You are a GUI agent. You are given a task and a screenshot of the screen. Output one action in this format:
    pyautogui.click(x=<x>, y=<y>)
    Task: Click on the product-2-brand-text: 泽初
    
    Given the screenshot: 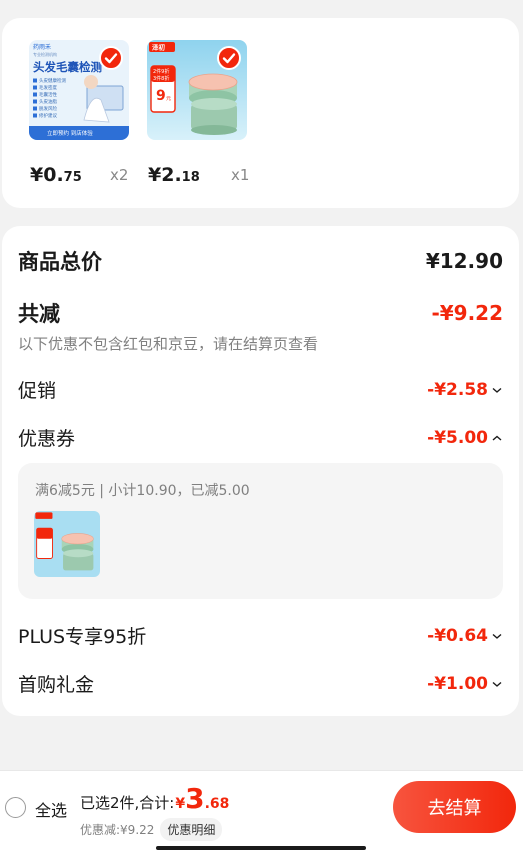 What is the action you would take?
    pyautogui.click(x=159, y=47)
    